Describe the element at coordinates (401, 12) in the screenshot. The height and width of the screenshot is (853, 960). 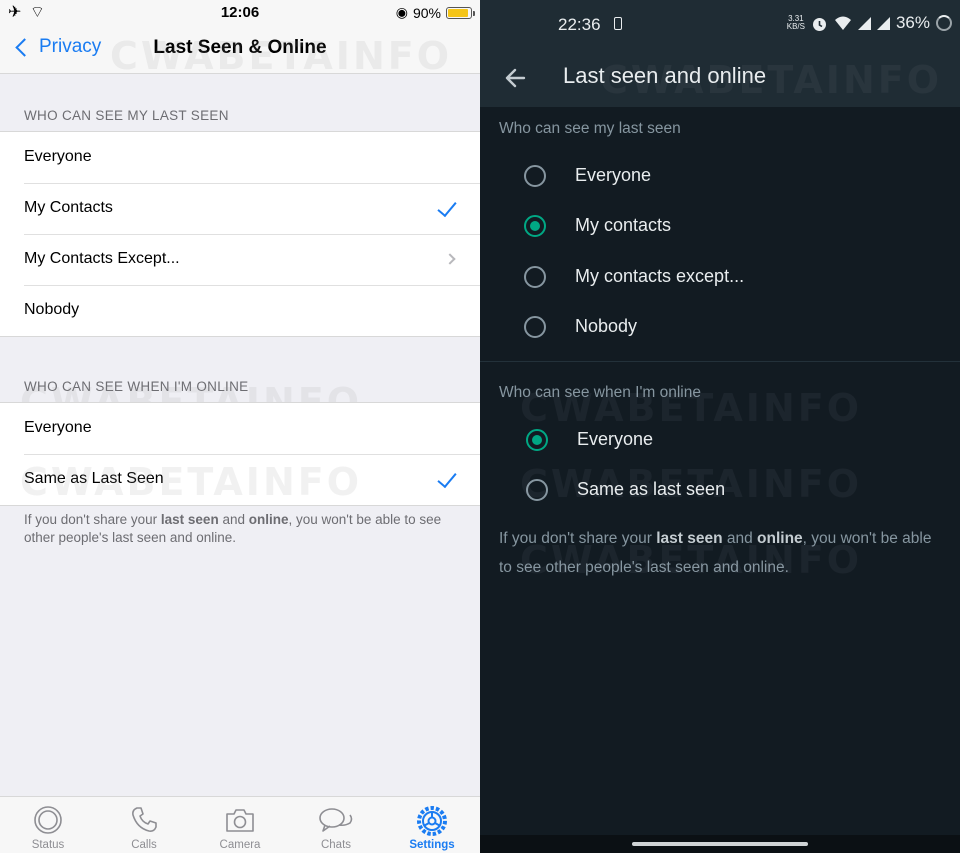
I see `orientation-lock-icon: ◉` at that location.